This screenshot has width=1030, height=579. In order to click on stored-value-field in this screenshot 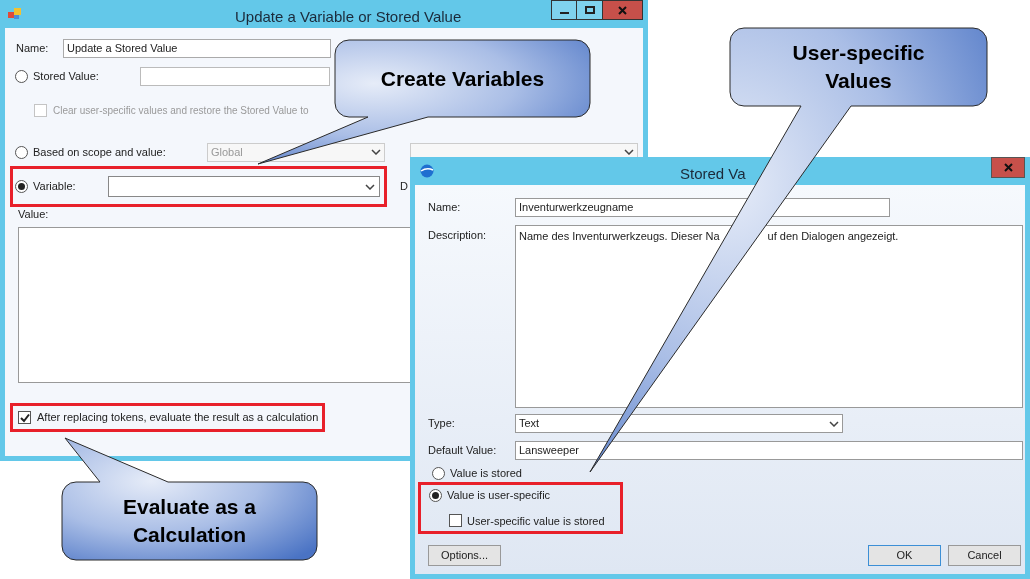, I will do `click(235, 76)`.